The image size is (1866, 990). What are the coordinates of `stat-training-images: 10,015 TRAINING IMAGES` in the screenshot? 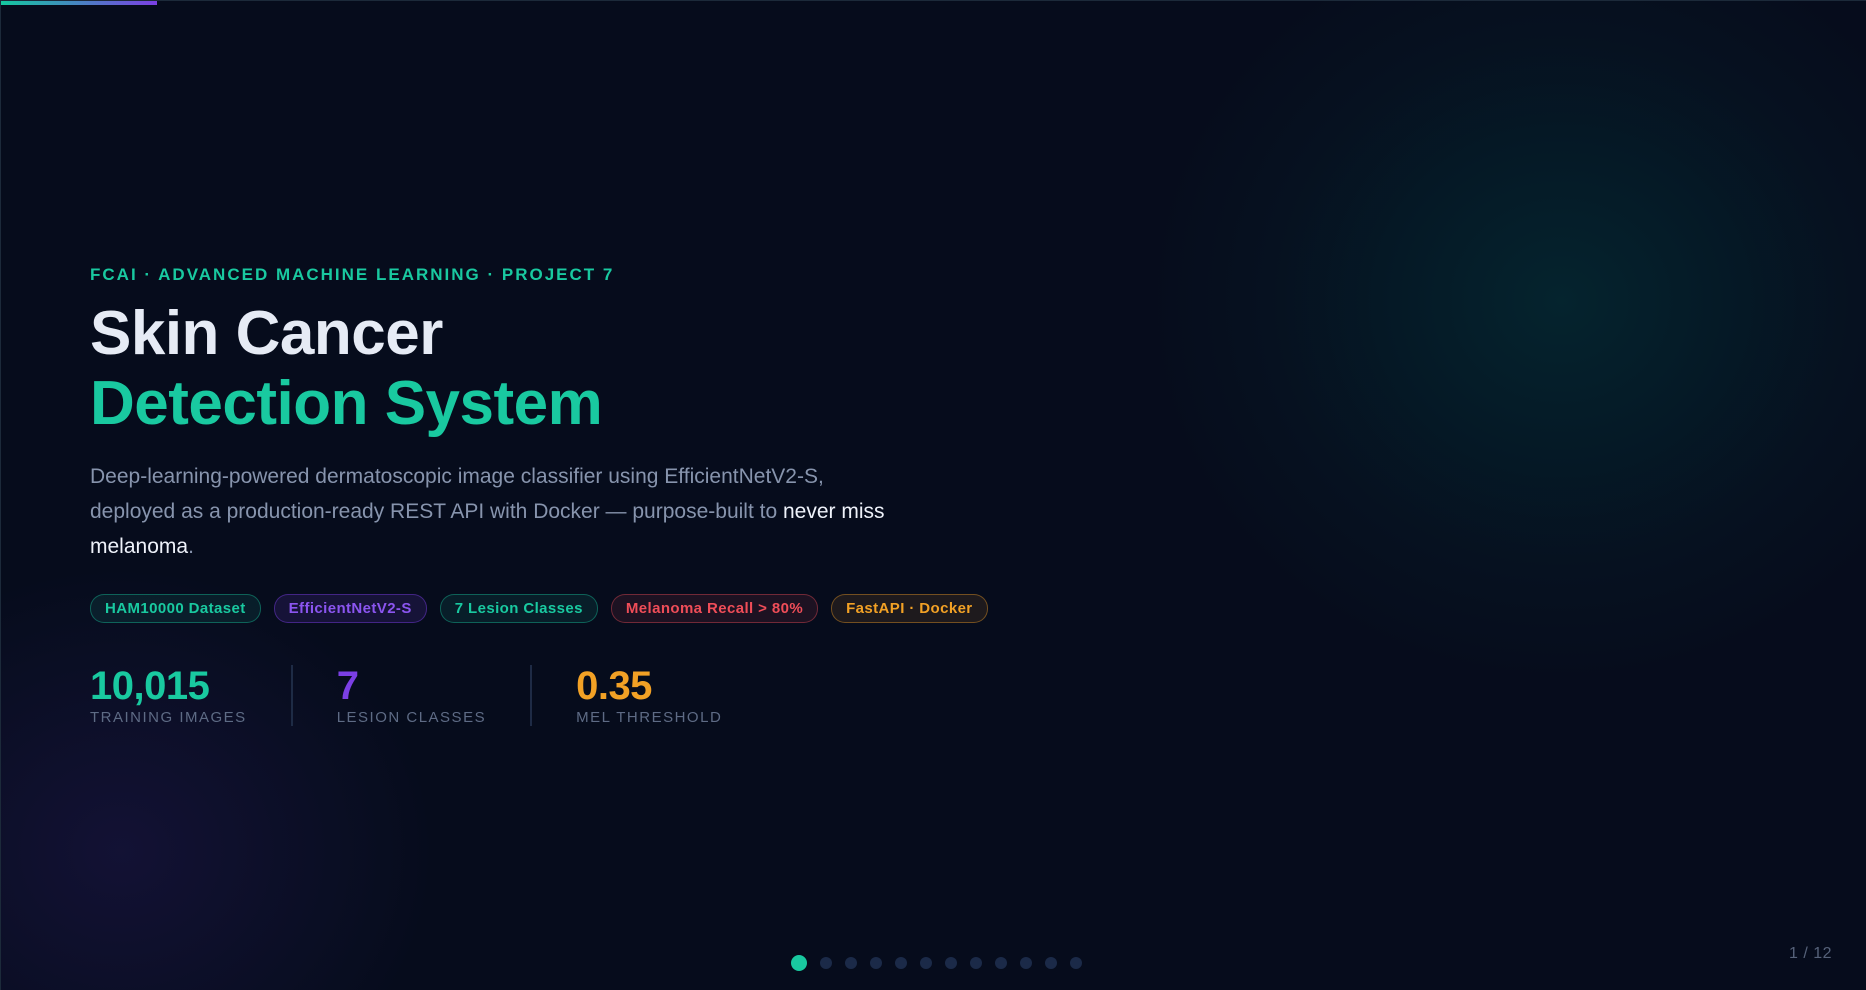 It's located at (190, 695).